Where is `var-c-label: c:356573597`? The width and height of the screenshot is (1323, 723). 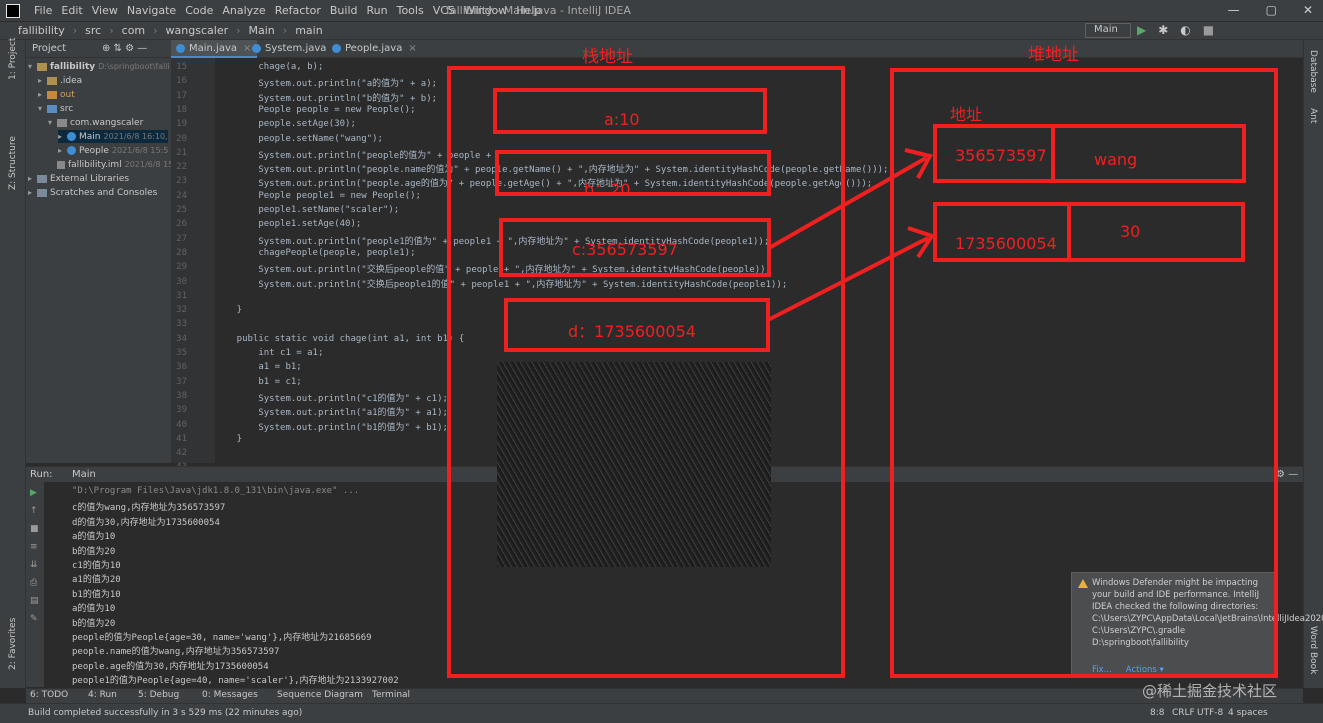 var-c-label: c:356573597 is located at coordinates (625, 249).